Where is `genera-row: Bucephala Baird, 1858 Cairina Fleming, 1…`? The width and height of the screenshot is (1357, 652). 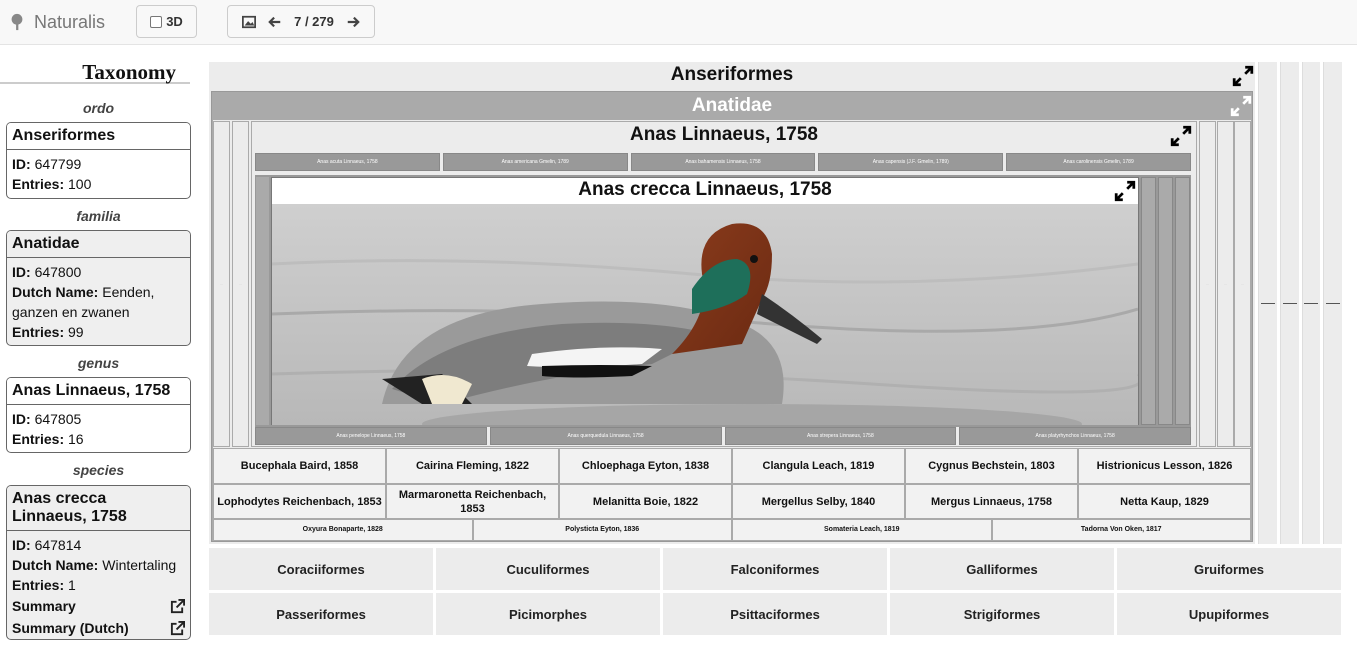 genera-row: Bucephala Baird, 1858 Cairina Fleming, 1… is located at coordinates (732, 466).